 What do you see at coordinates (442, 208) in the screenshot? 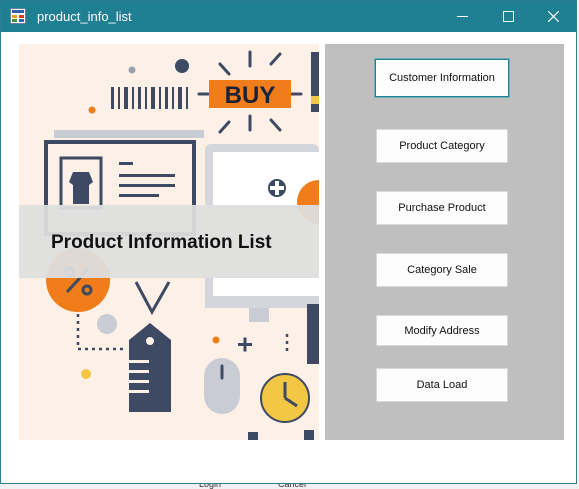
I see `purchase-product-button: Purchase Product` at bounding box center [442, 208].